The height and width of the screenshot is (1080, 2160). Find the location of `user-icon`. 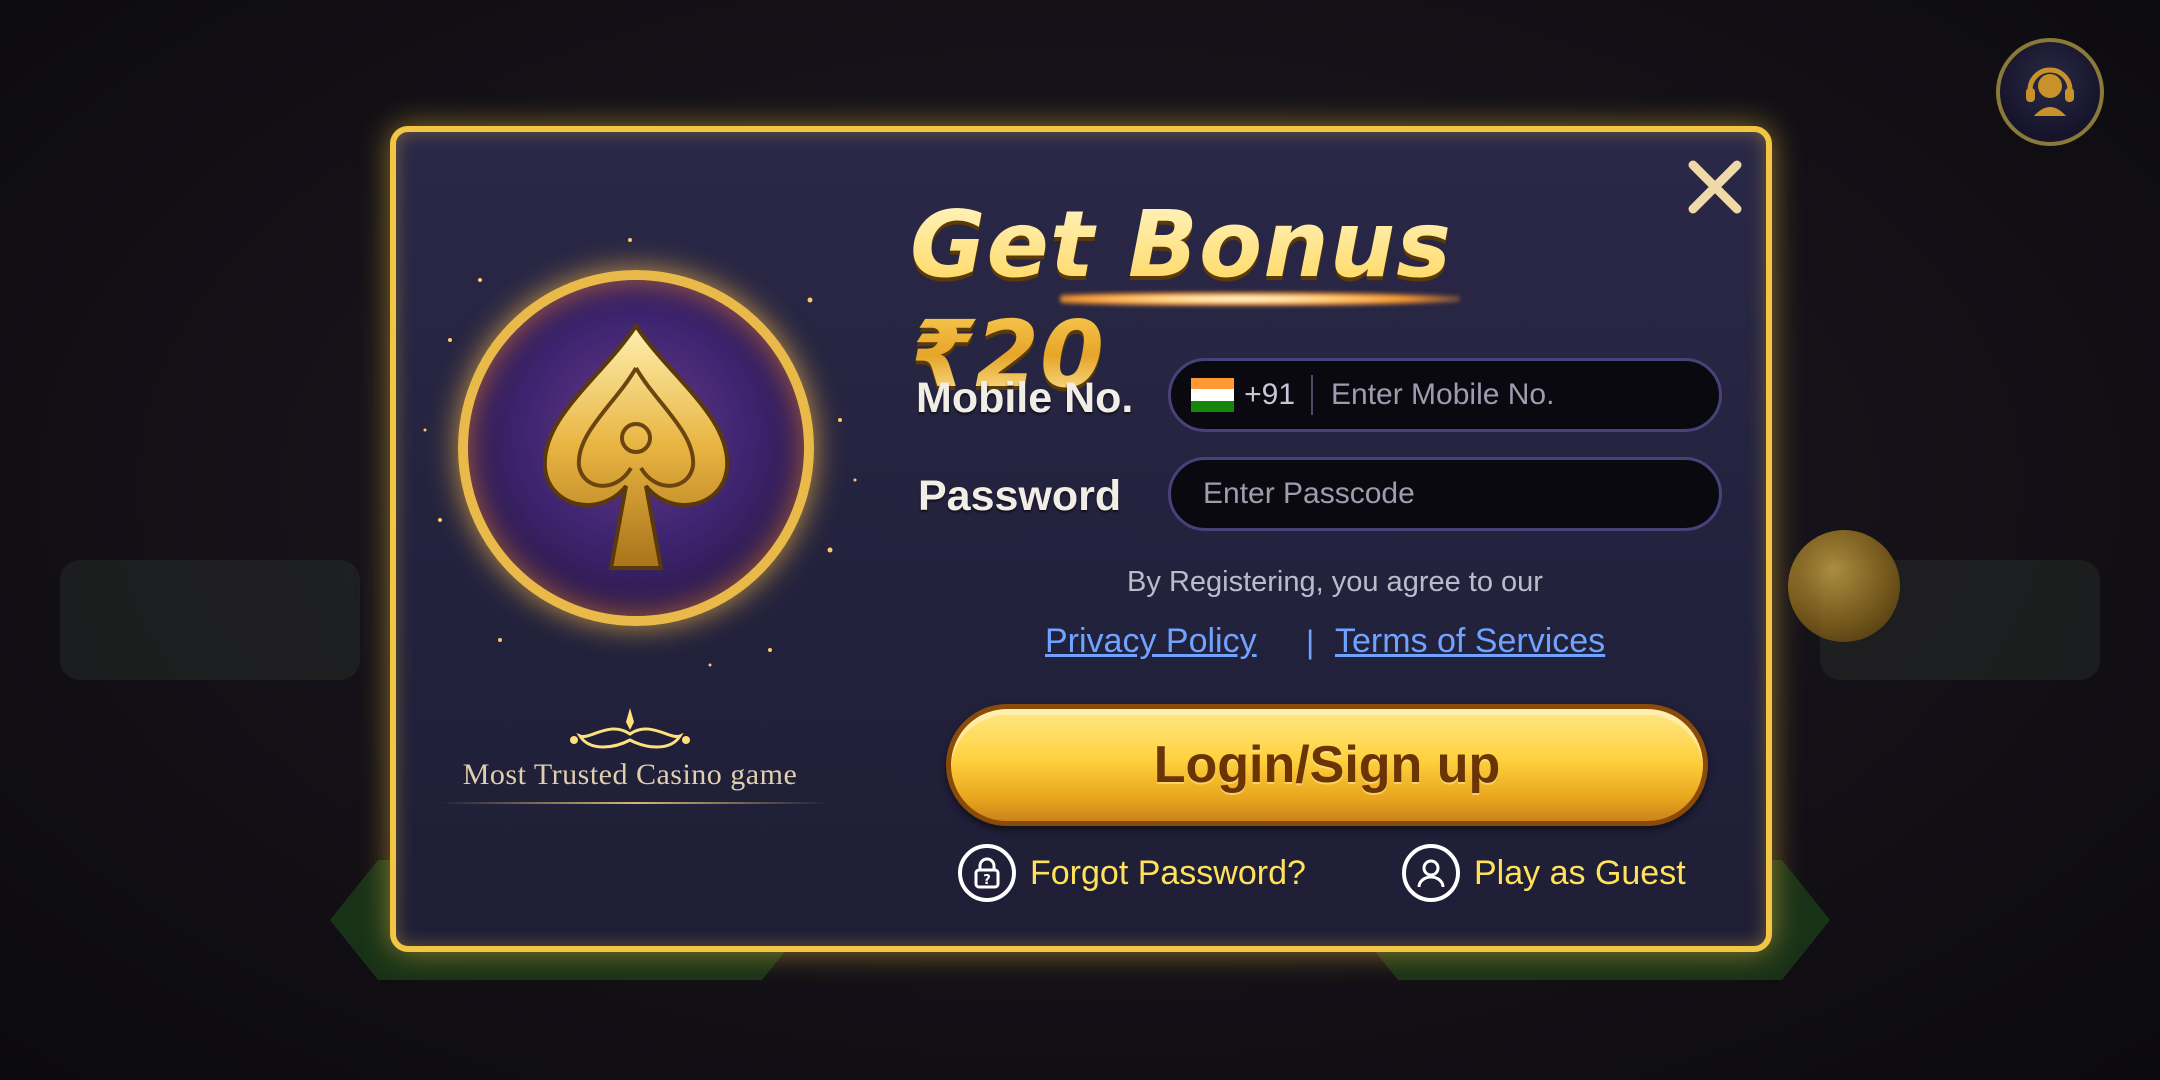

user-icon is located at coordinates (1431, 873).